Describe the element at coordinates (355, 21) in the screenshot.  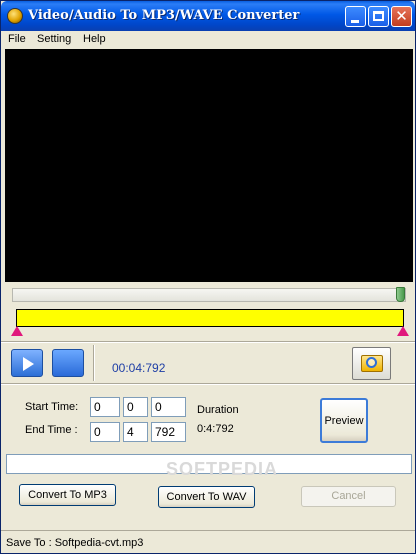
I see `minimize-icon` at that location.